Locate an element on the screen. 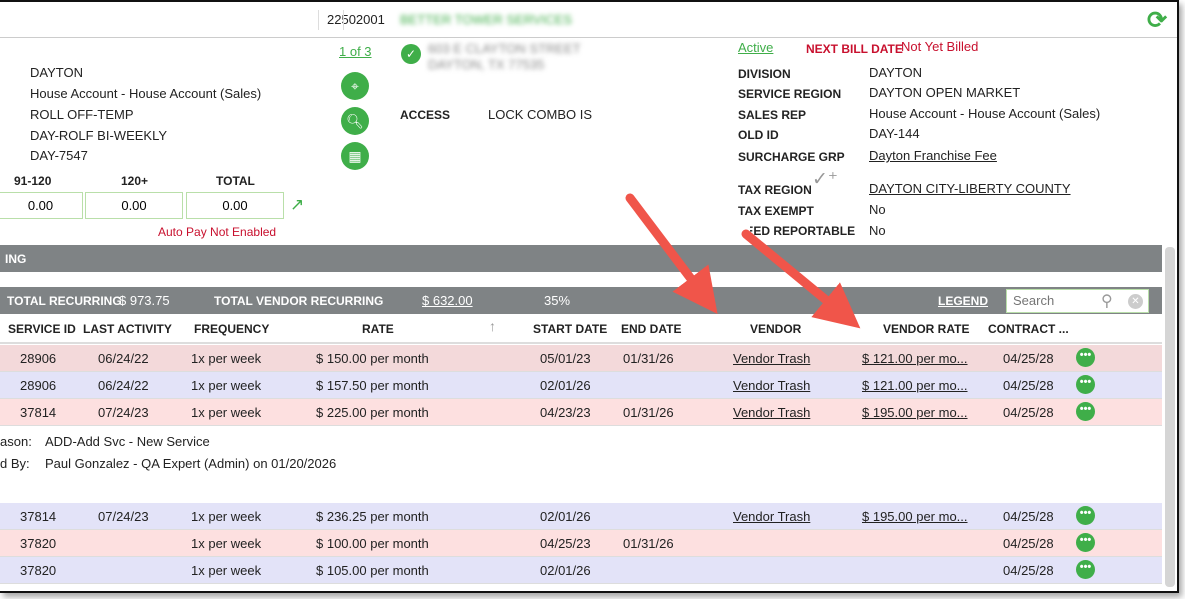 The height and width of the screenshot is (599, 1185). arrow-to-vendor is located at coordinates (671, 253).